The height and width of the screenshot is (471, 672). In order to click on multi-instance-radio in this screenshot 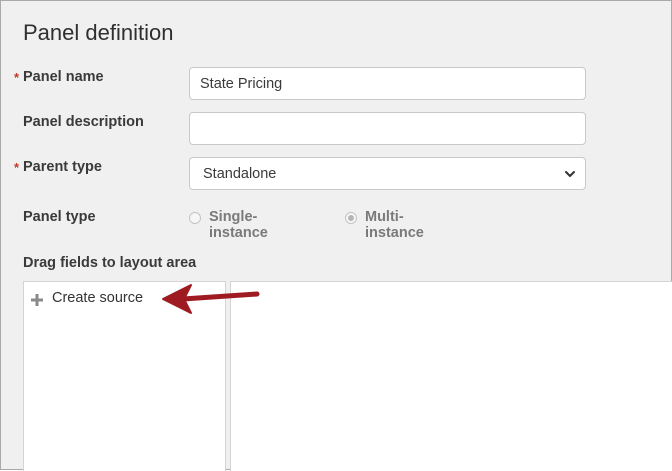, I will do `click(351, 218)`.